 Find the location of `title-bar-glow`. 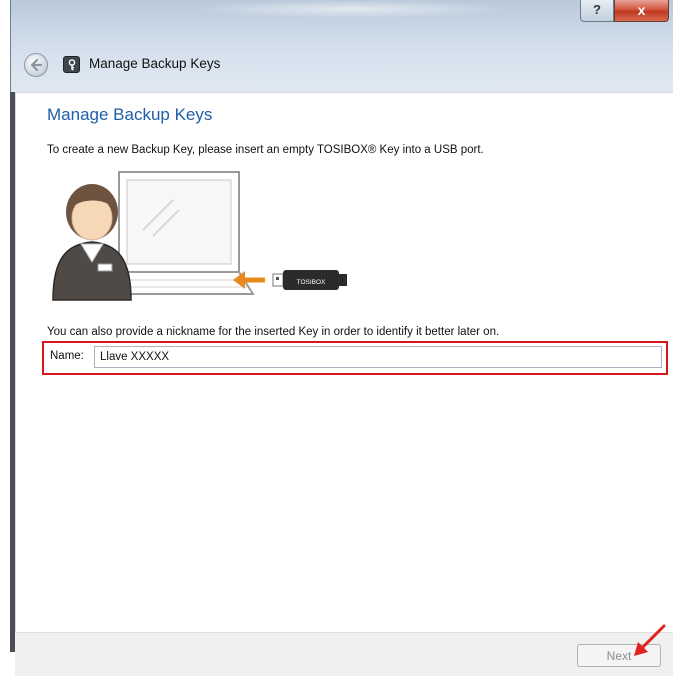

title-bar-glow is located at coordinates (351, 9).